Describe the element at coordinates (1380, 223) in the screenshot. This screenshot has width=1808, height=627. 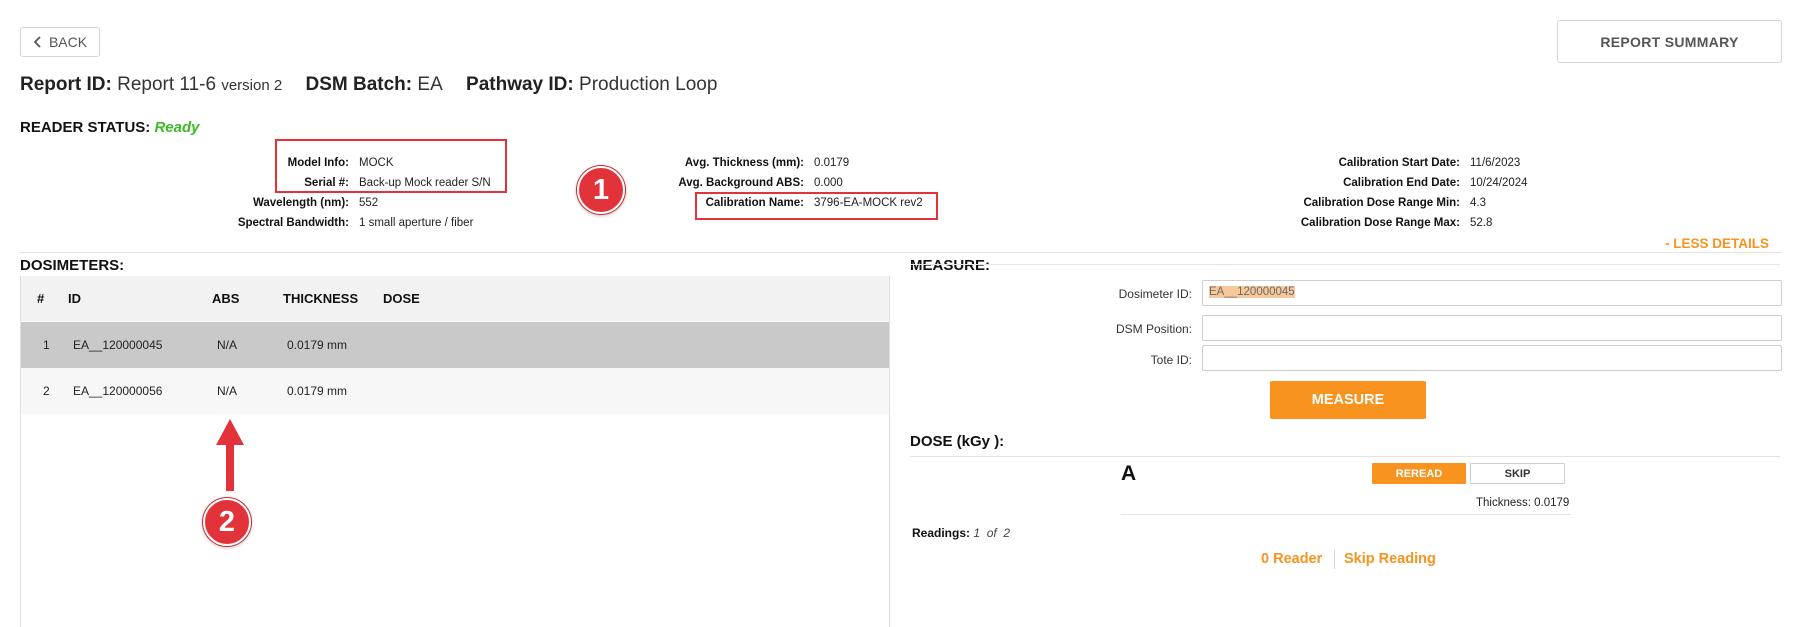
I see `cal-max-label: Calibration Dose Range Max:` at that location.